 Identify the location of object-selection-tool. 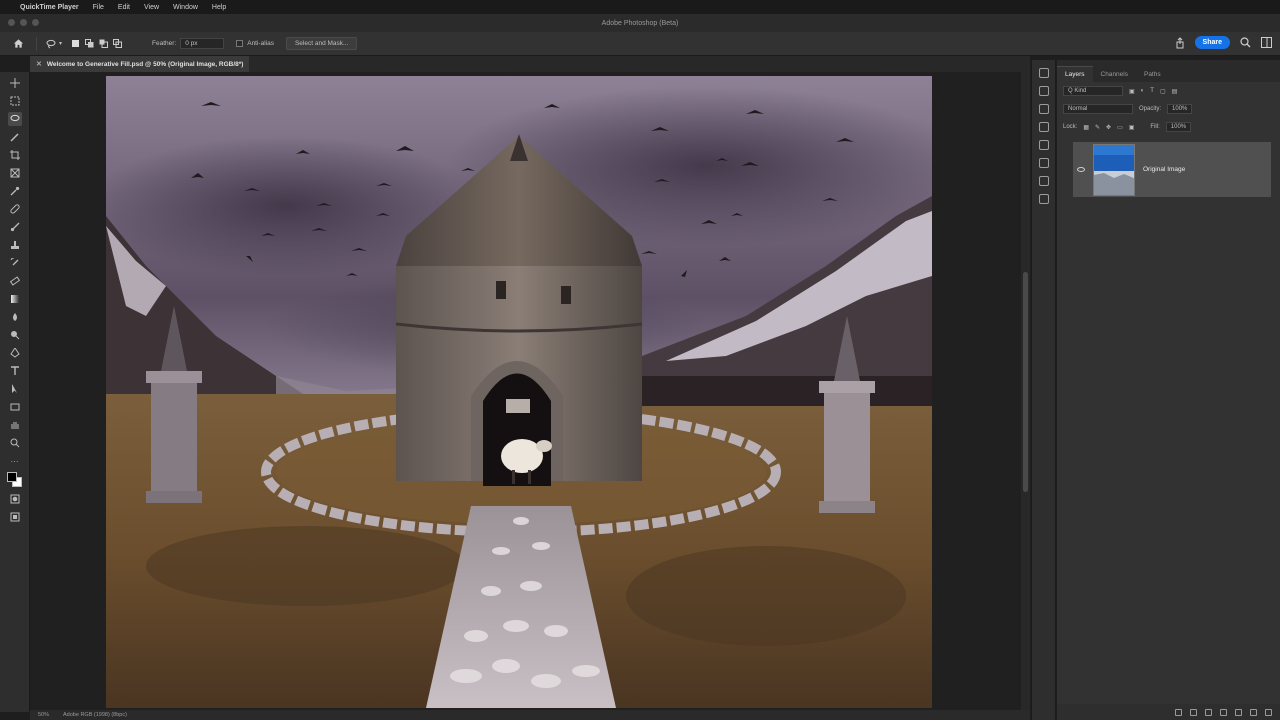
(15, 137).